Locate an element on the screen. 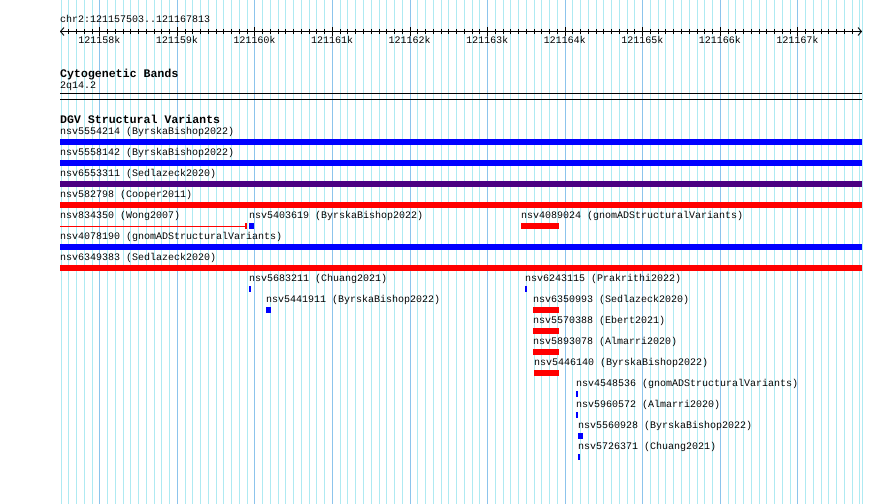  variant-label: nsv5554214 (ByrskaBishop2022) is located at coordinates (147, 132).